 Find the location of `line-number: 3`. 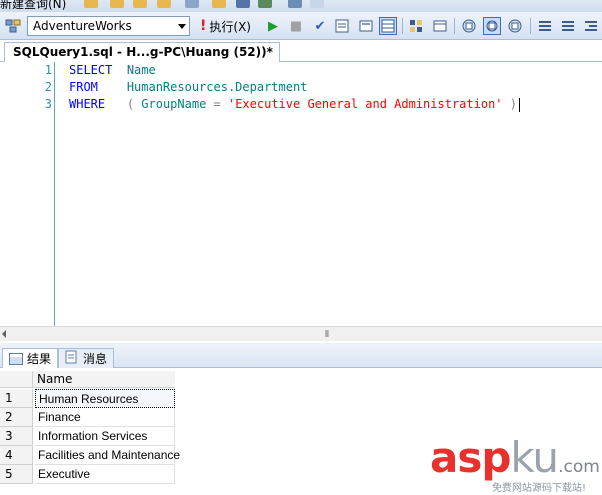

line-number: 3 is located at coordinates (48, 104).